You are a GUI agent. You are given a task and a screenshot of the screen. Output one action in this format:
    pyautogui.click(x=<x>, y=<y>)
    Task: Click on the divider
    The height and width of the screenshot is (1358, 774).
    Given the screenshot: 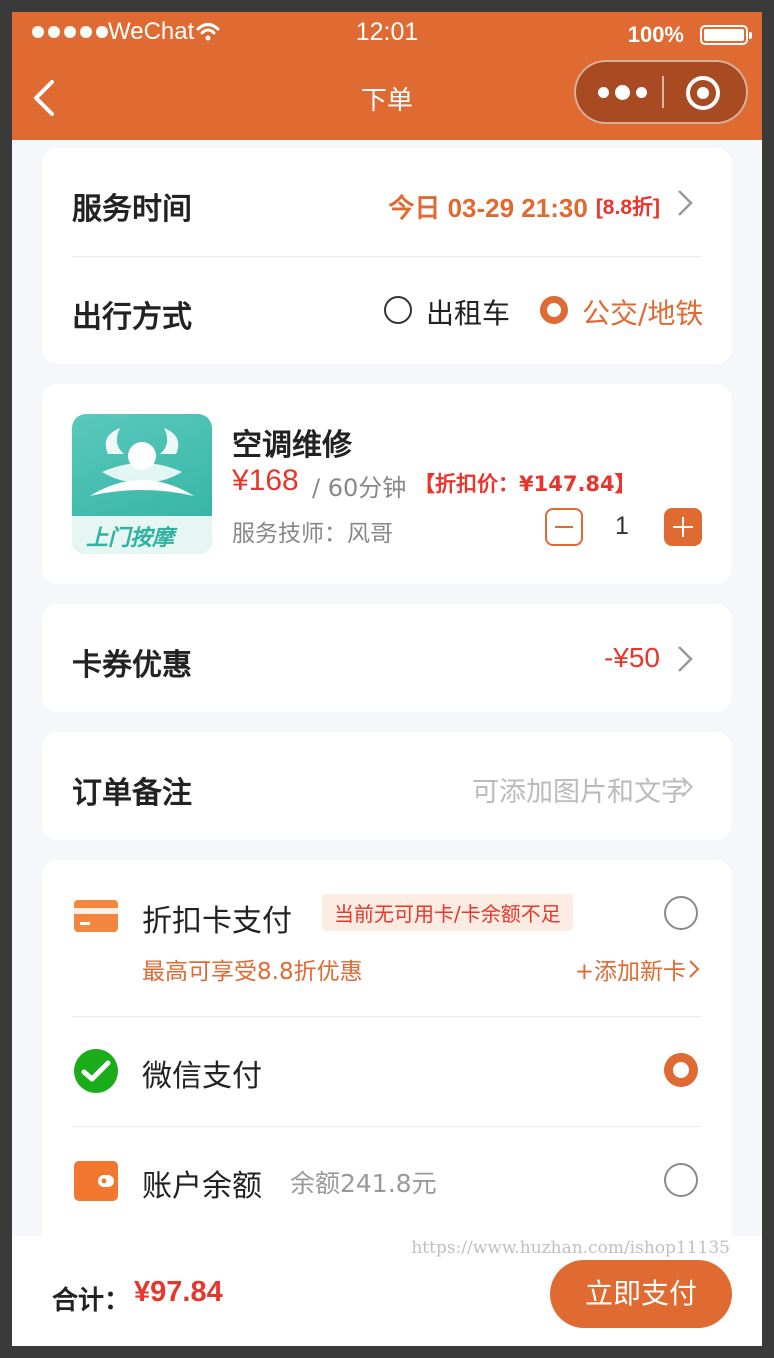 What is the action you would take?
    pyautogui.click(x=387, y=256)
    